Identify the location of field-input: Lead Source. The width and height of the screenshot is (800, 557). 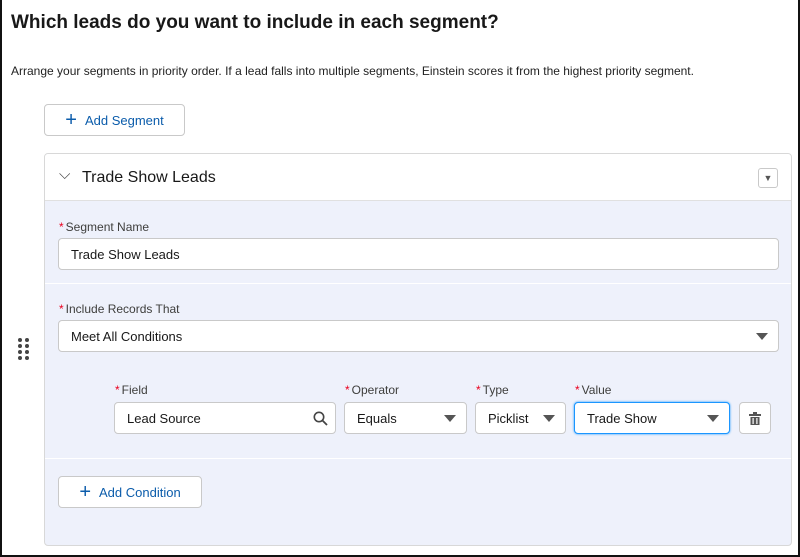
(225, 418).